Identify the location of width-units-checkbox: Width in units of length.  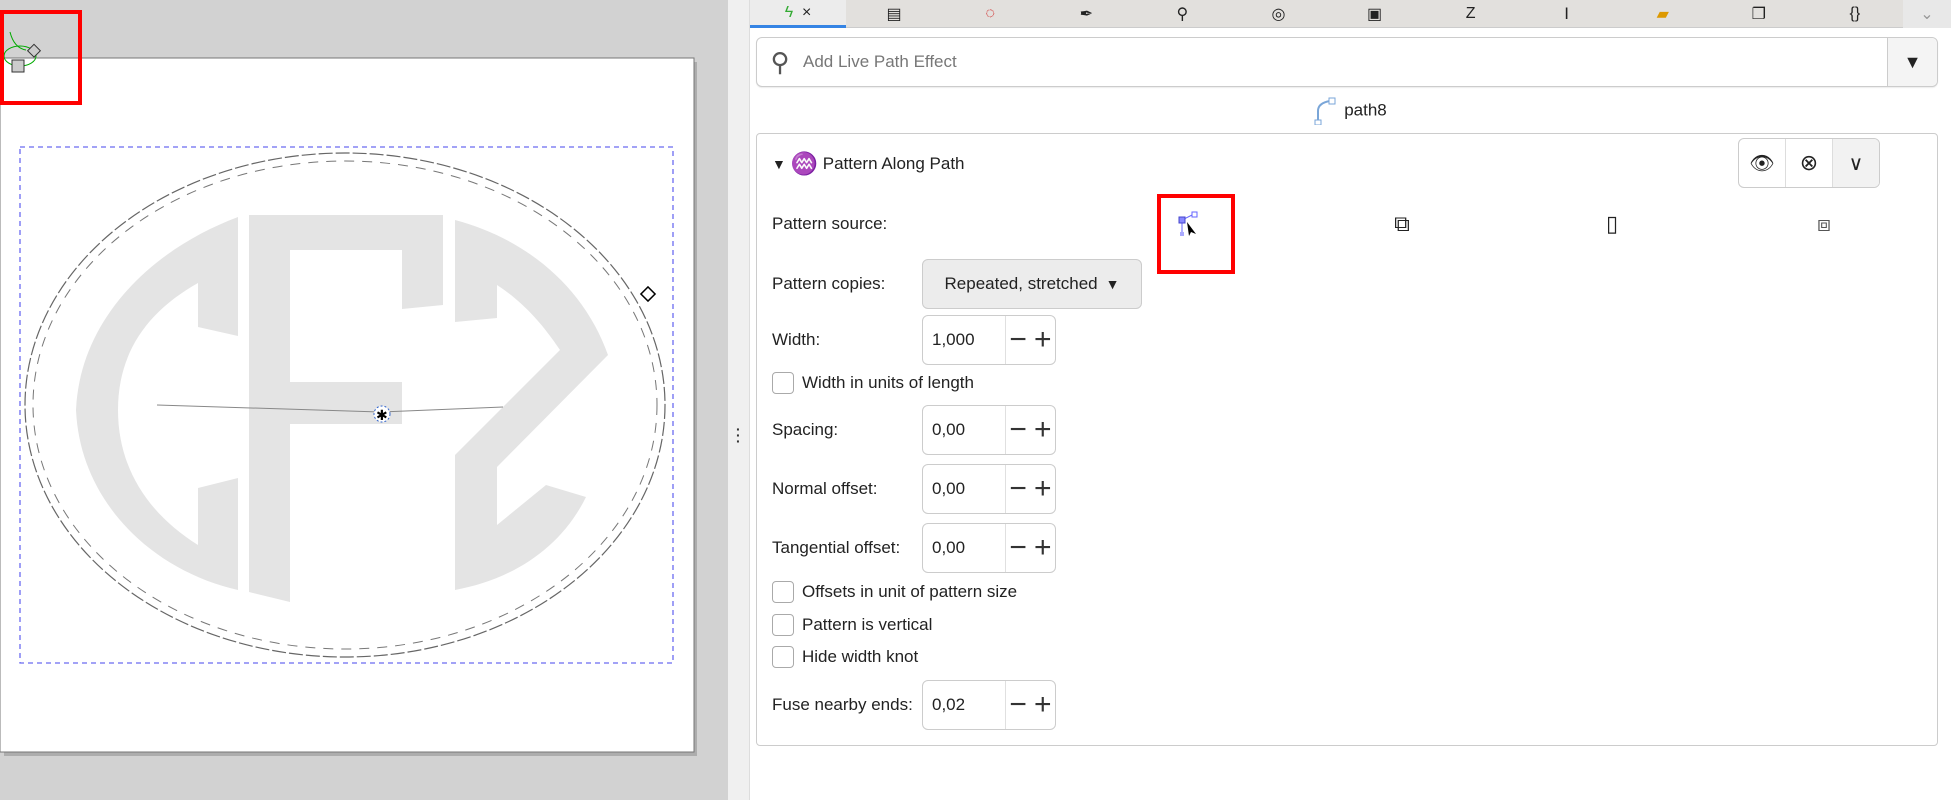
(873, 383).